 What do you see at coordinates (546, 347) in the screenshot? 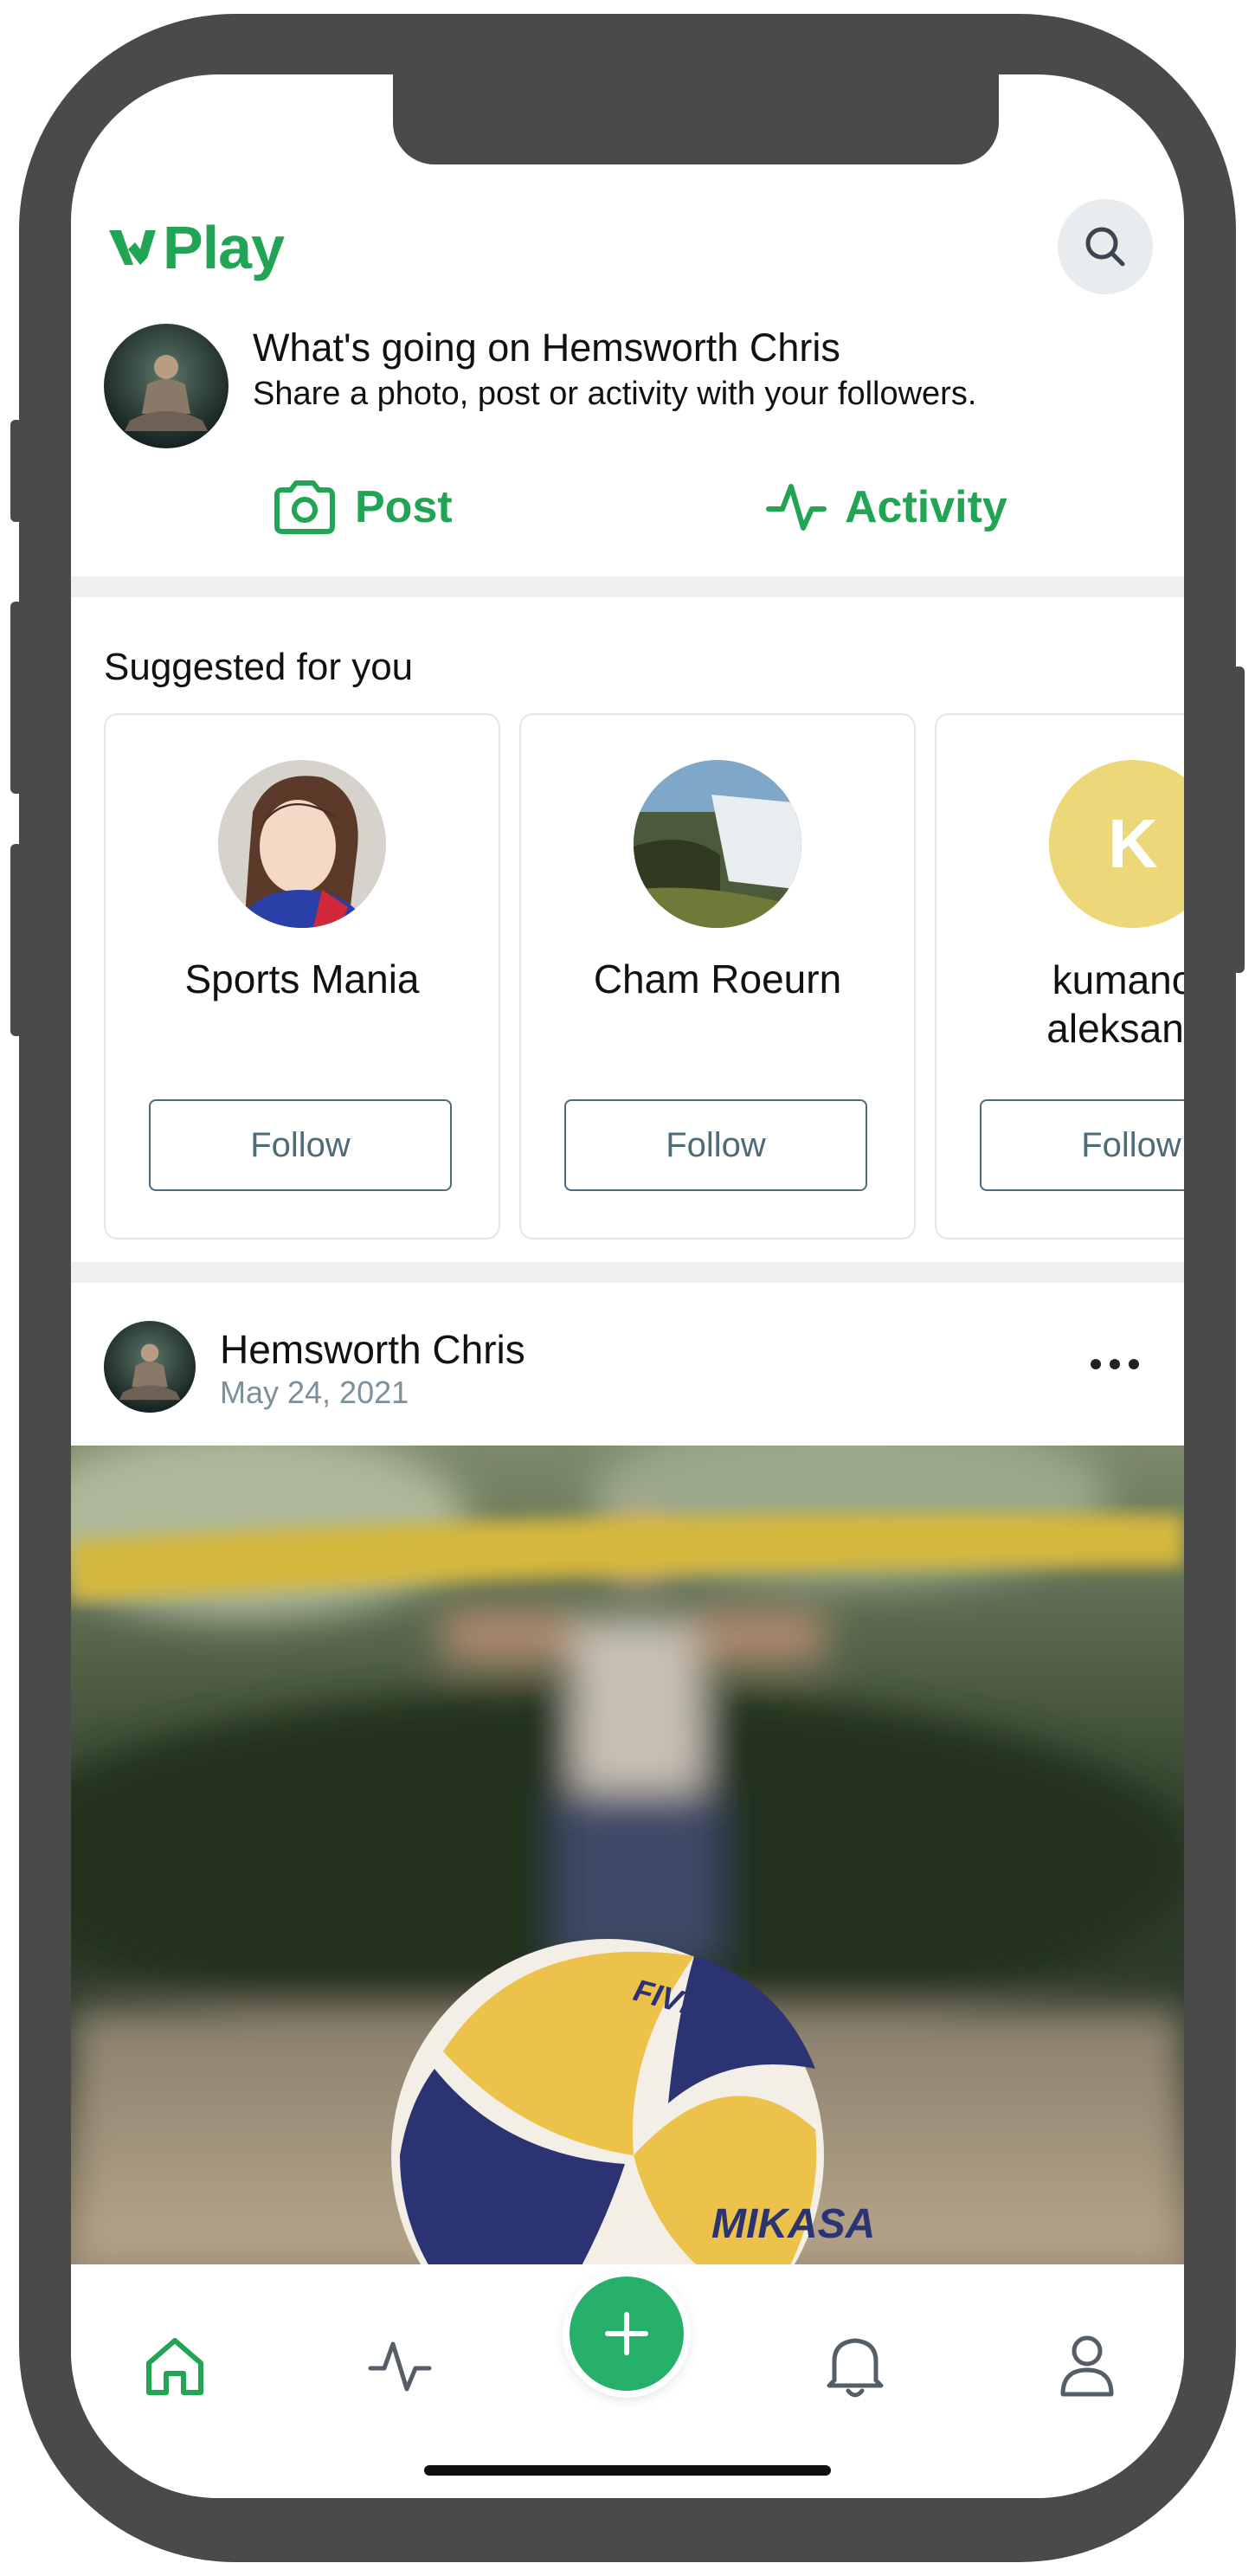
I see `composer-title: What's going on Hemsworth Chris` at bounding box center [546, 347].